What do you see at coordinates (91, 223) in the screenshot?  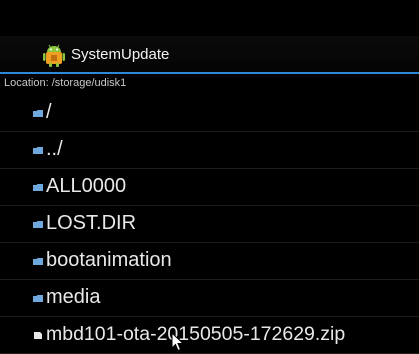 I see `file-name: LOST.DIR` at bounding box center [91, 223].